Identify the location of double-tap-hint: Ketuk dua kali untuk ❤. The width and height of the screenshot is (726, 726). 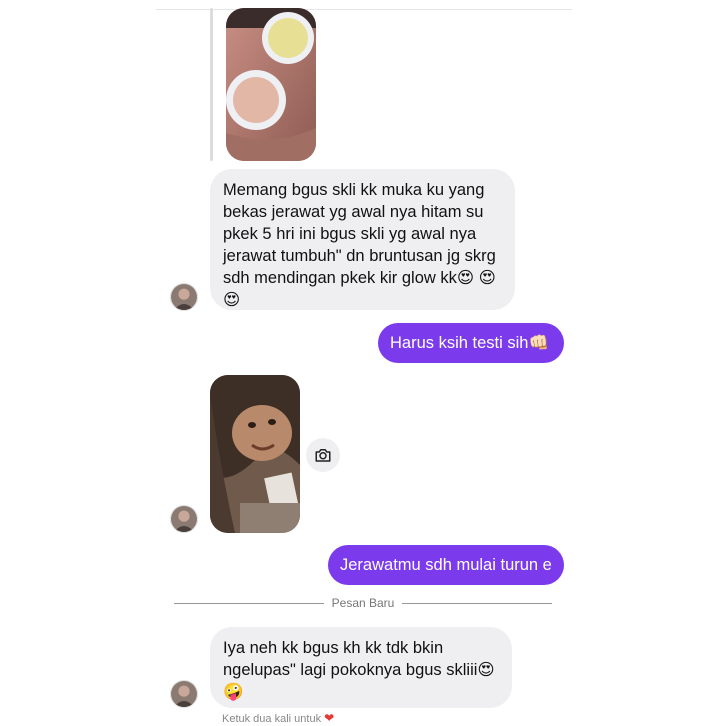
(278, 718).